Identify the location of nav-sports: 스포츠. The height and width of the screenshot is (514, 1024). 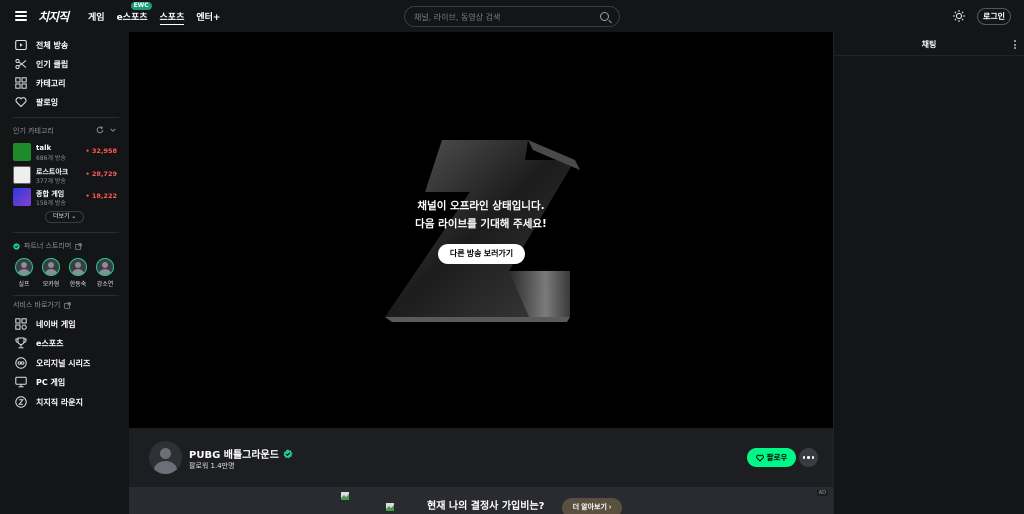
(172, 17).